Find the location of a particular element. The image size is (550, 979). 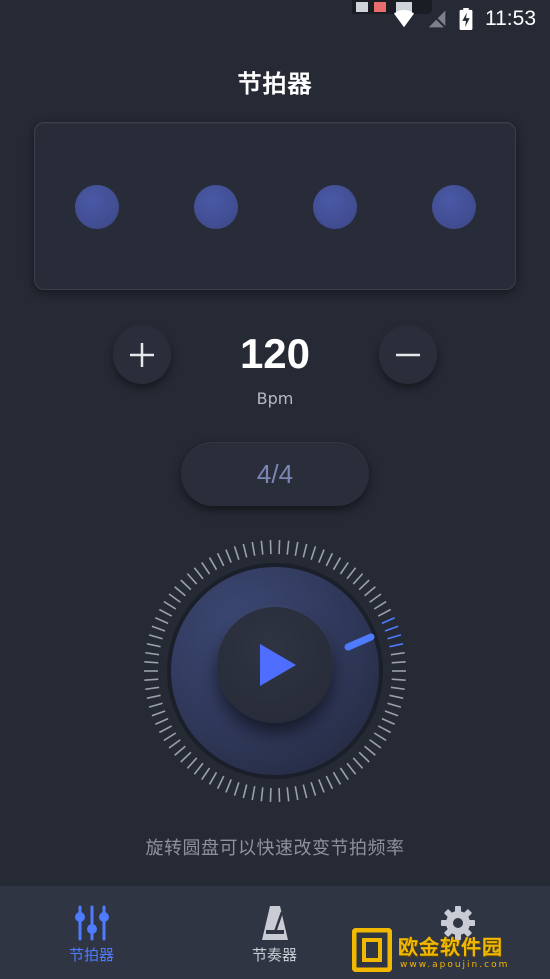

nav-item-rhythm: 节奏器 is located at coordinates (274, 932).